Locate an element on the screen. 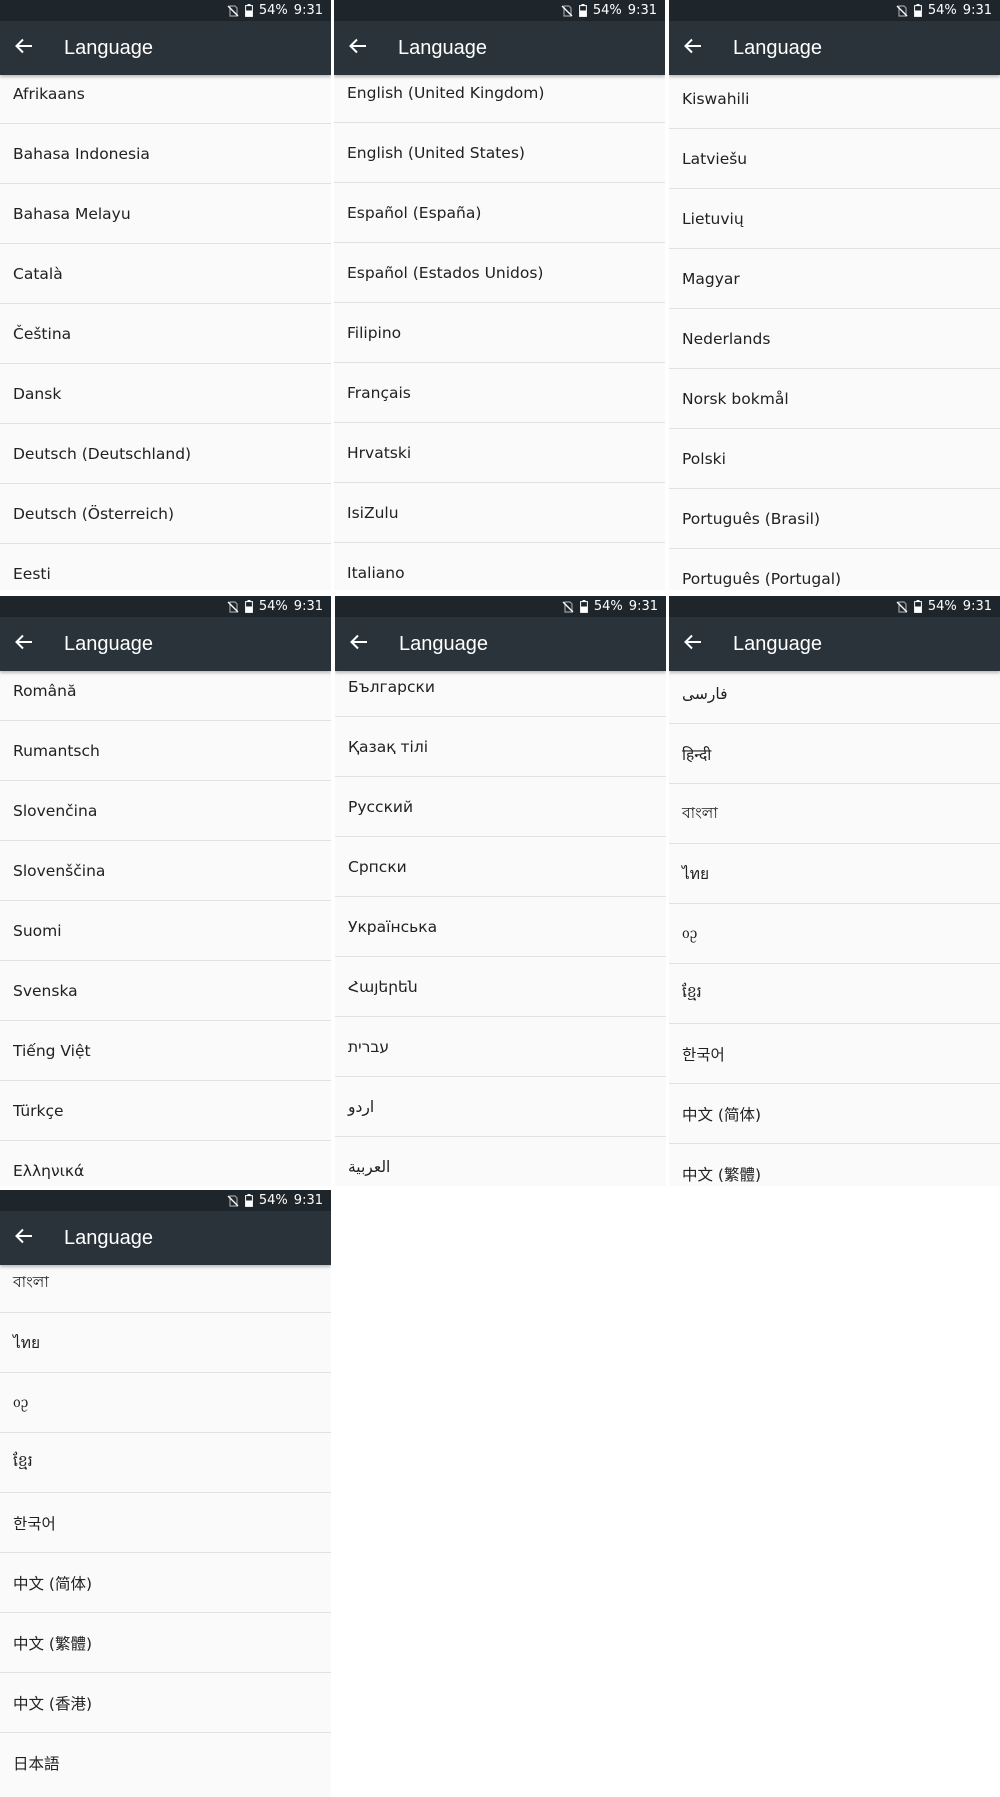 The width and height of the screenshot is (1000, 1797). language-list-item: Slovenščina is located at coordinates (165, 871).